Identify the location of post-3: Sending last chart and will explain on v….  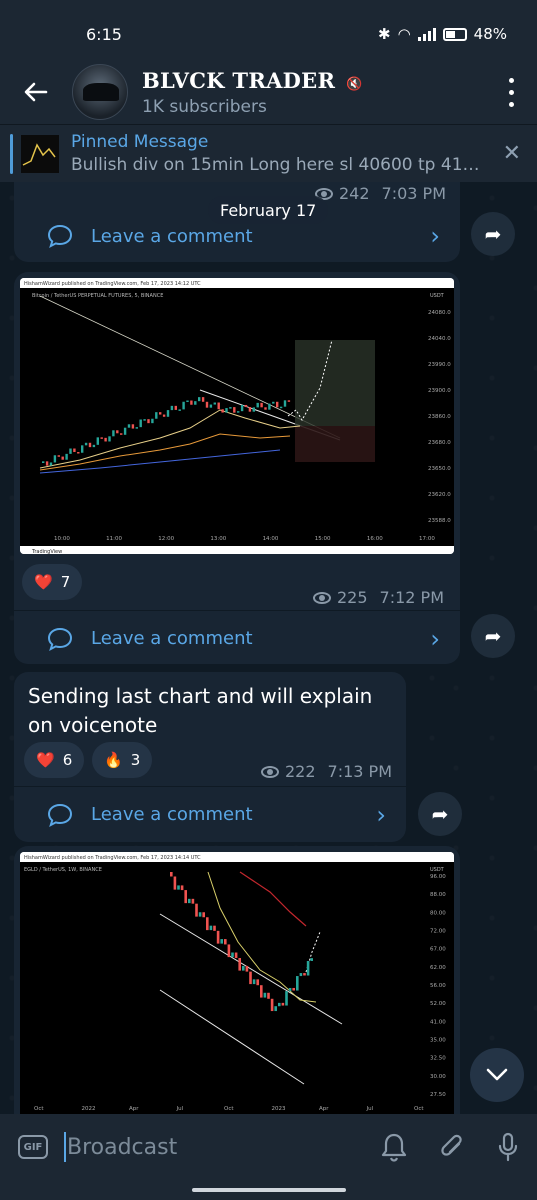
(210, 757).